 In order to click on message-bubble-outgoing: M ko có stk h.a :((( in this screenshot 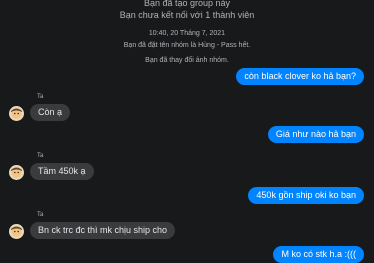, I will do `click(318, 254)`.